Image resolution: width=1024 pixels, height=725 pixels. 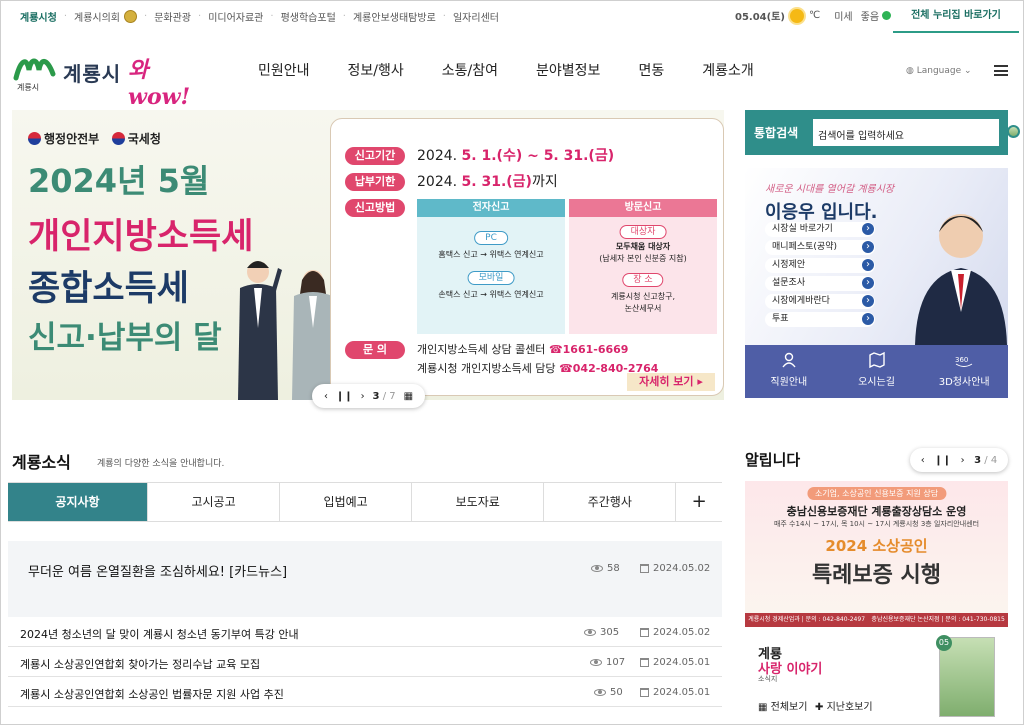 I want to click on site-link-jobs: 일자리센터, so click(x=476, y=16).